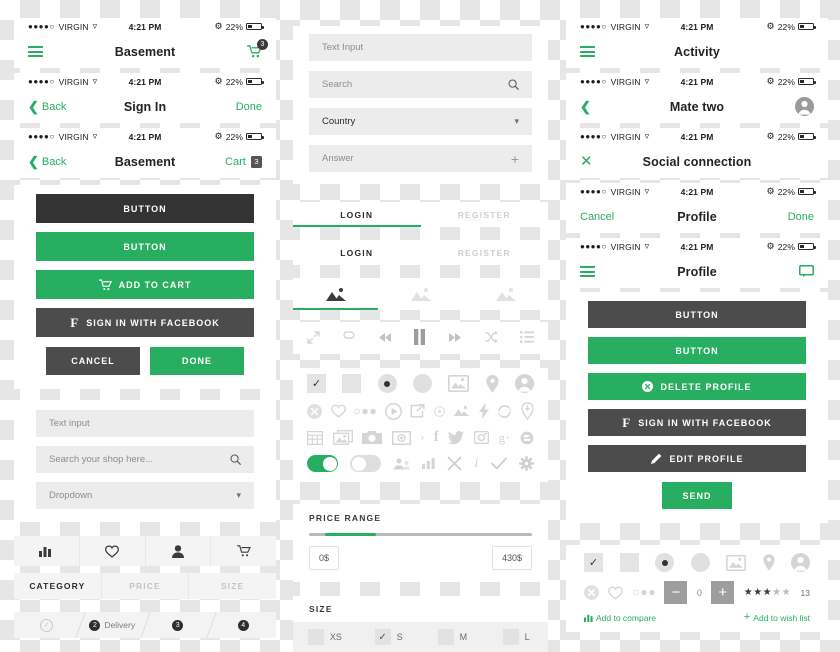  What do you see at coordinates (586, 161) in the screenshot?
I see `close-icon: ✕` at bounding box center [586, 161].